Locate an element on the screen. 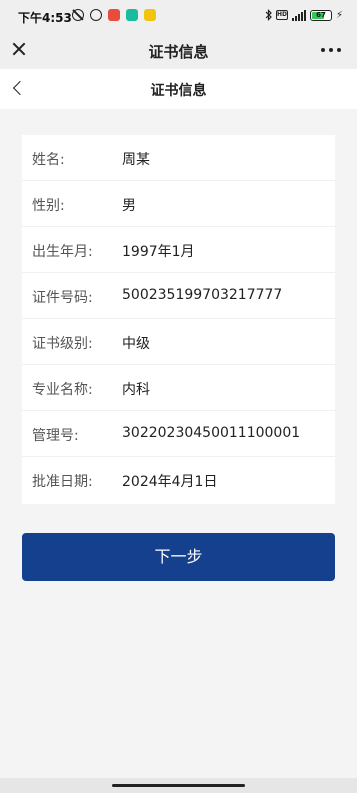 This screenshot has height=793, width=357. info-row-id-number: 证件号码: 500235199703217777 is located at coordinates (178, 296).